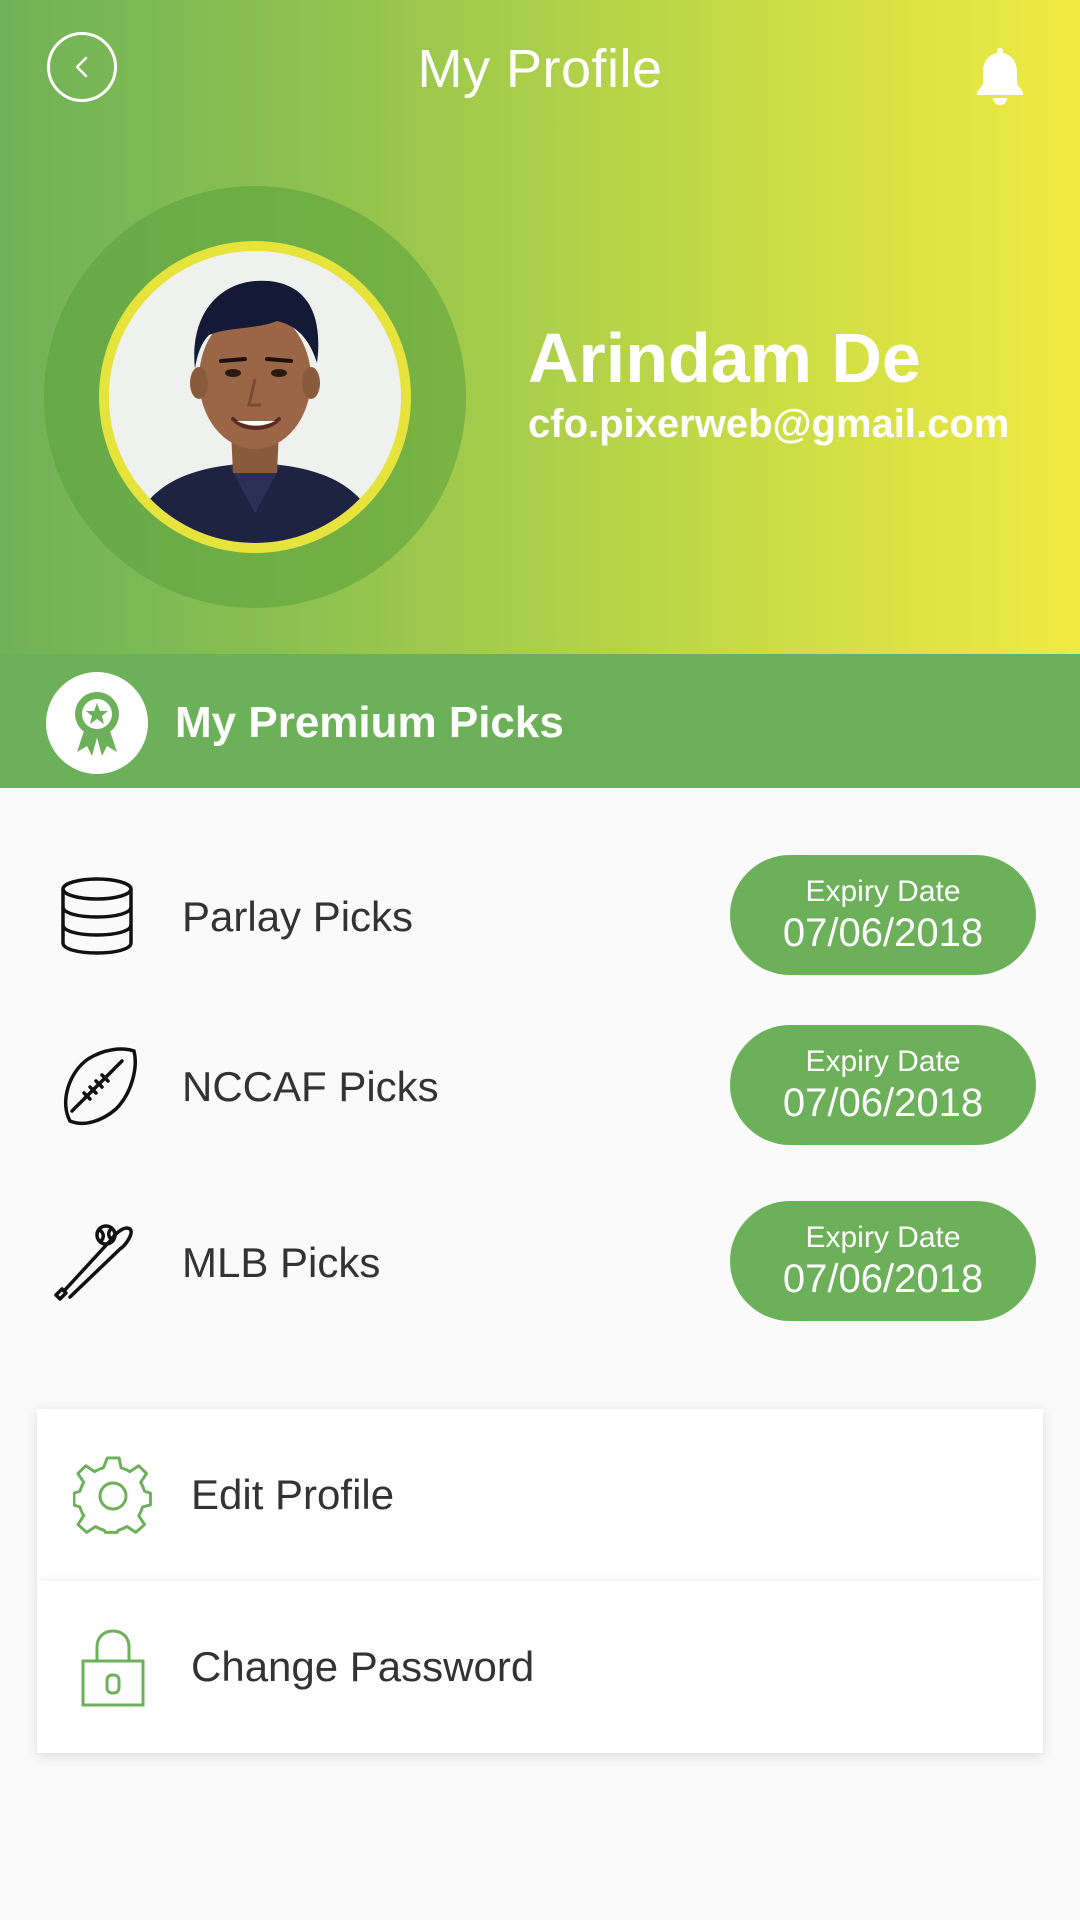 The image size is (1080, 1920). I want to click on avatar, so click(255, 397).